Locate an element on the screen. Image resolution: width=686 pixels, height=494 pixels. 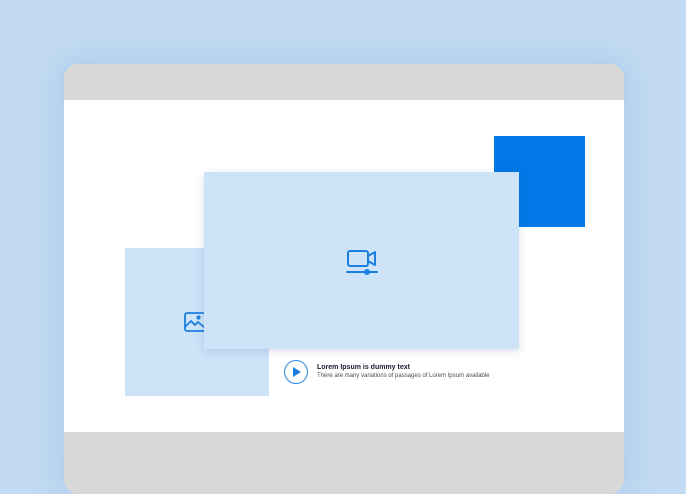
video-camera-icon is located at coordinates (362, 262).